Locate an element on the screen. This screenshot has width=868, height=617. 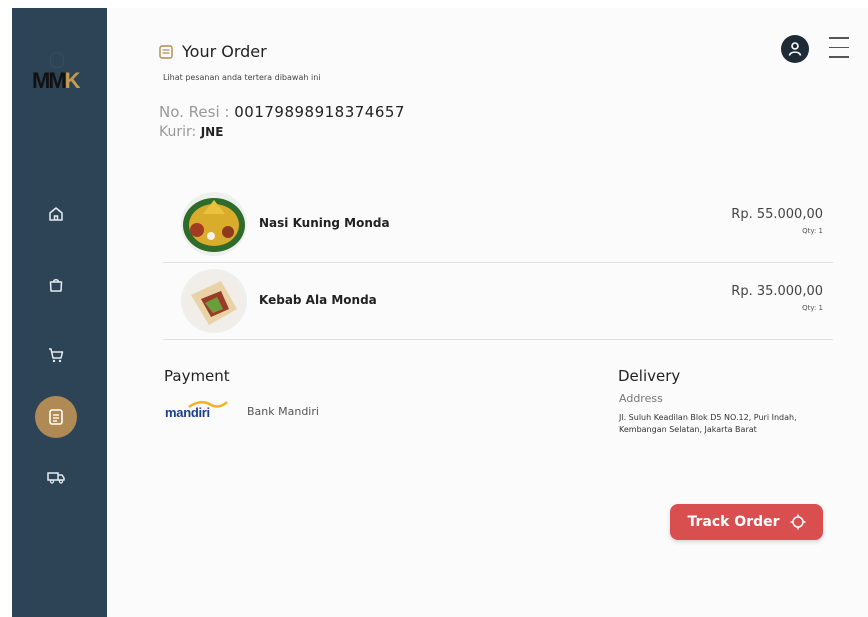
courier-value: JNE is located at coordinates (212, 132).